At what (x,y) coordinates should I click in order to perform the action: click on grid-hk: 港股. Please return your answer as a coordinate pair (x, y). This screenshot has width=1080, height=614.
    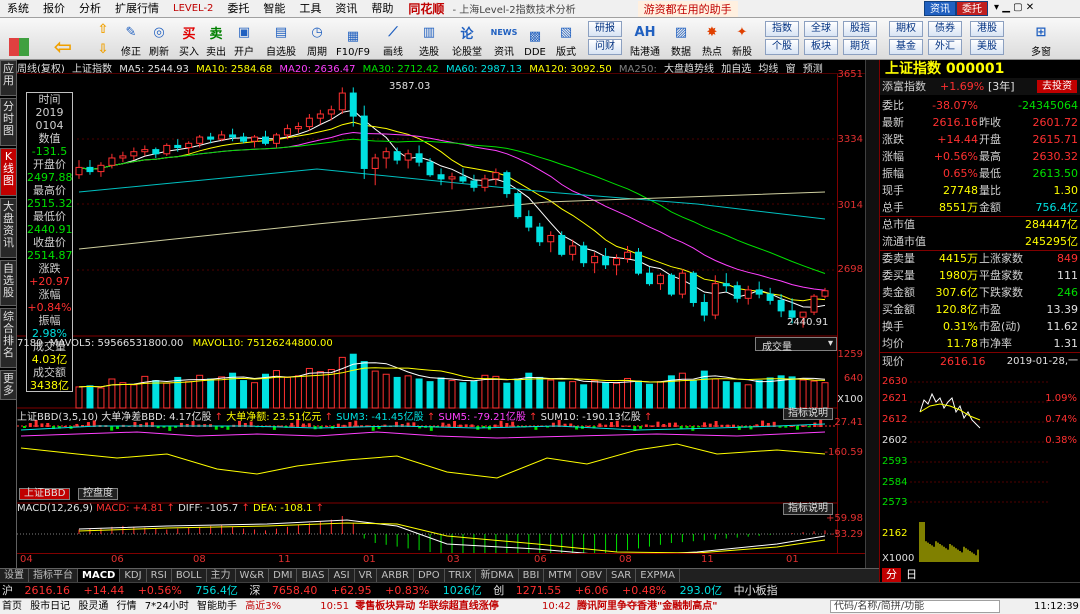
    Looking at the image, I should click on (987, 29).